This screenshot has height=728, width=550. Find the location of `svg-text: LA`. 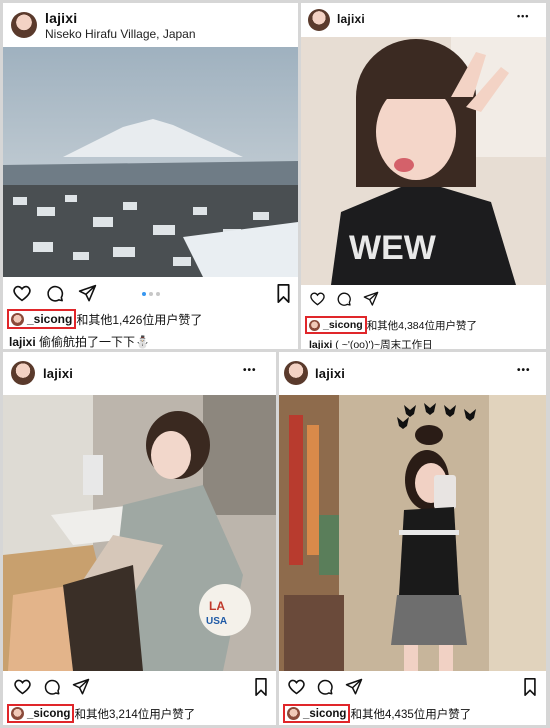

svg-text: LA is located at coordinates (217, 606).